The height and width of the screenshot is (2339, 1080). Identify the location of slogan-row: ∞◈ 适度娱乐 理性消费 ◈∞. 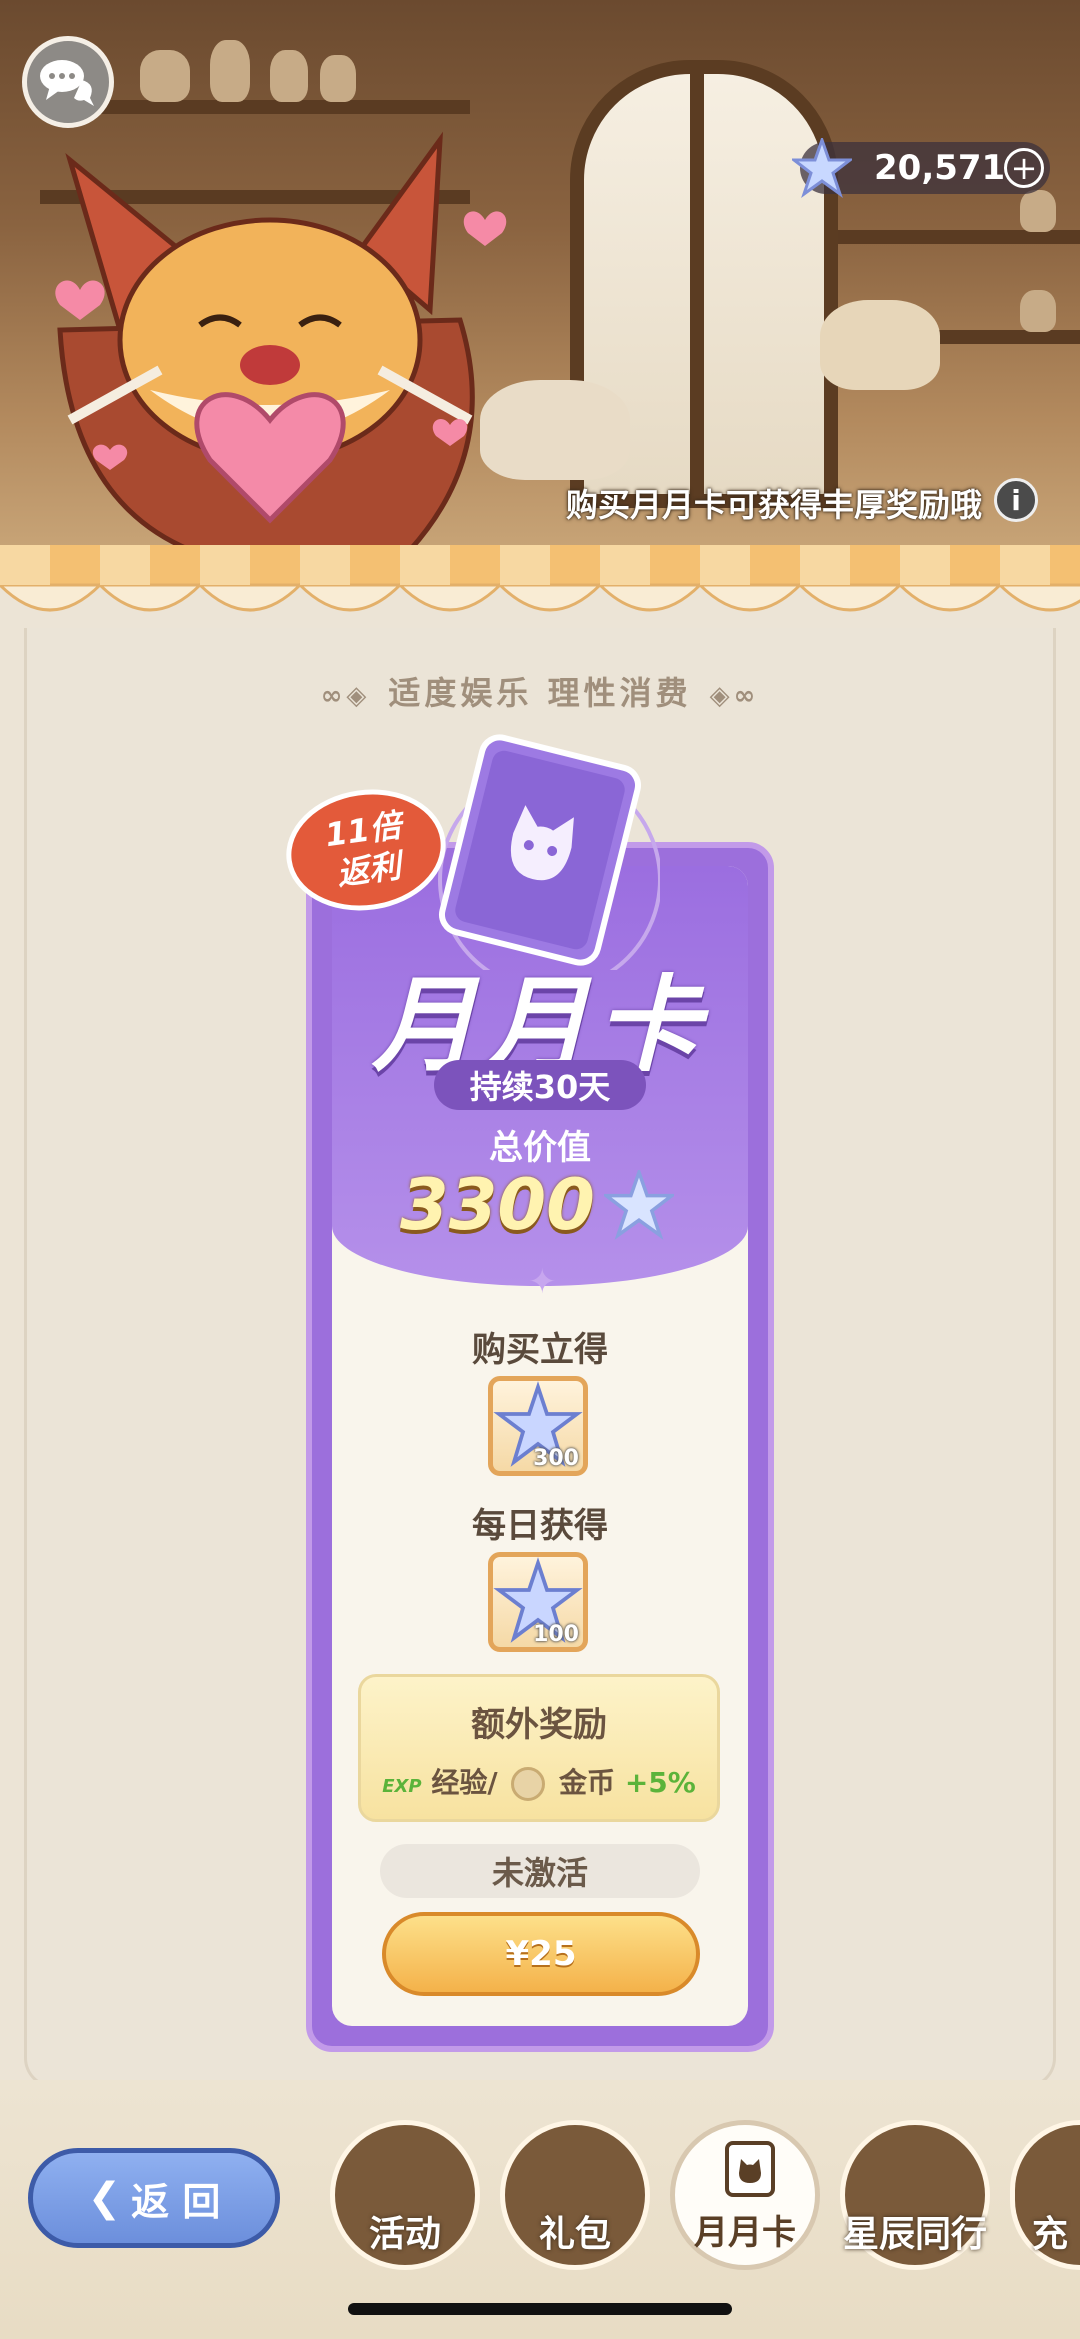
(540, 691).